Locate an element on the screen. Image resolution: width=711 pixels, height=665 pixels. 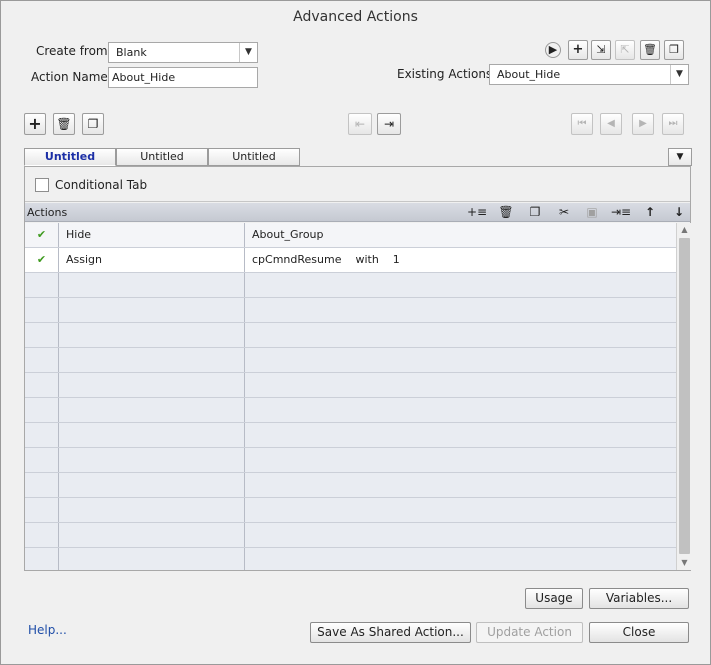
insert-row-icon: ⇥≡ is located at coordinates (621, 212).